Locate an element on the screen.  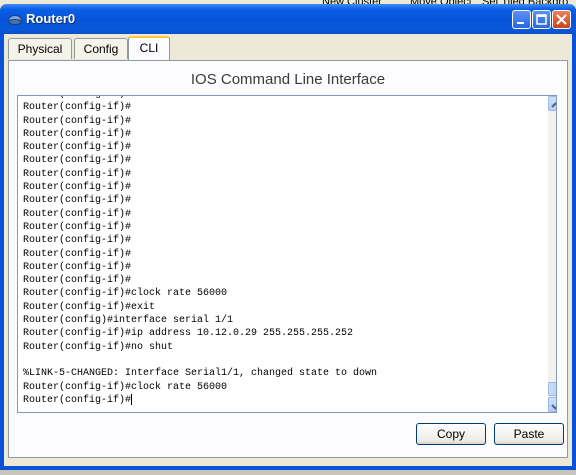
close-button is located at coordinates (561, 19).